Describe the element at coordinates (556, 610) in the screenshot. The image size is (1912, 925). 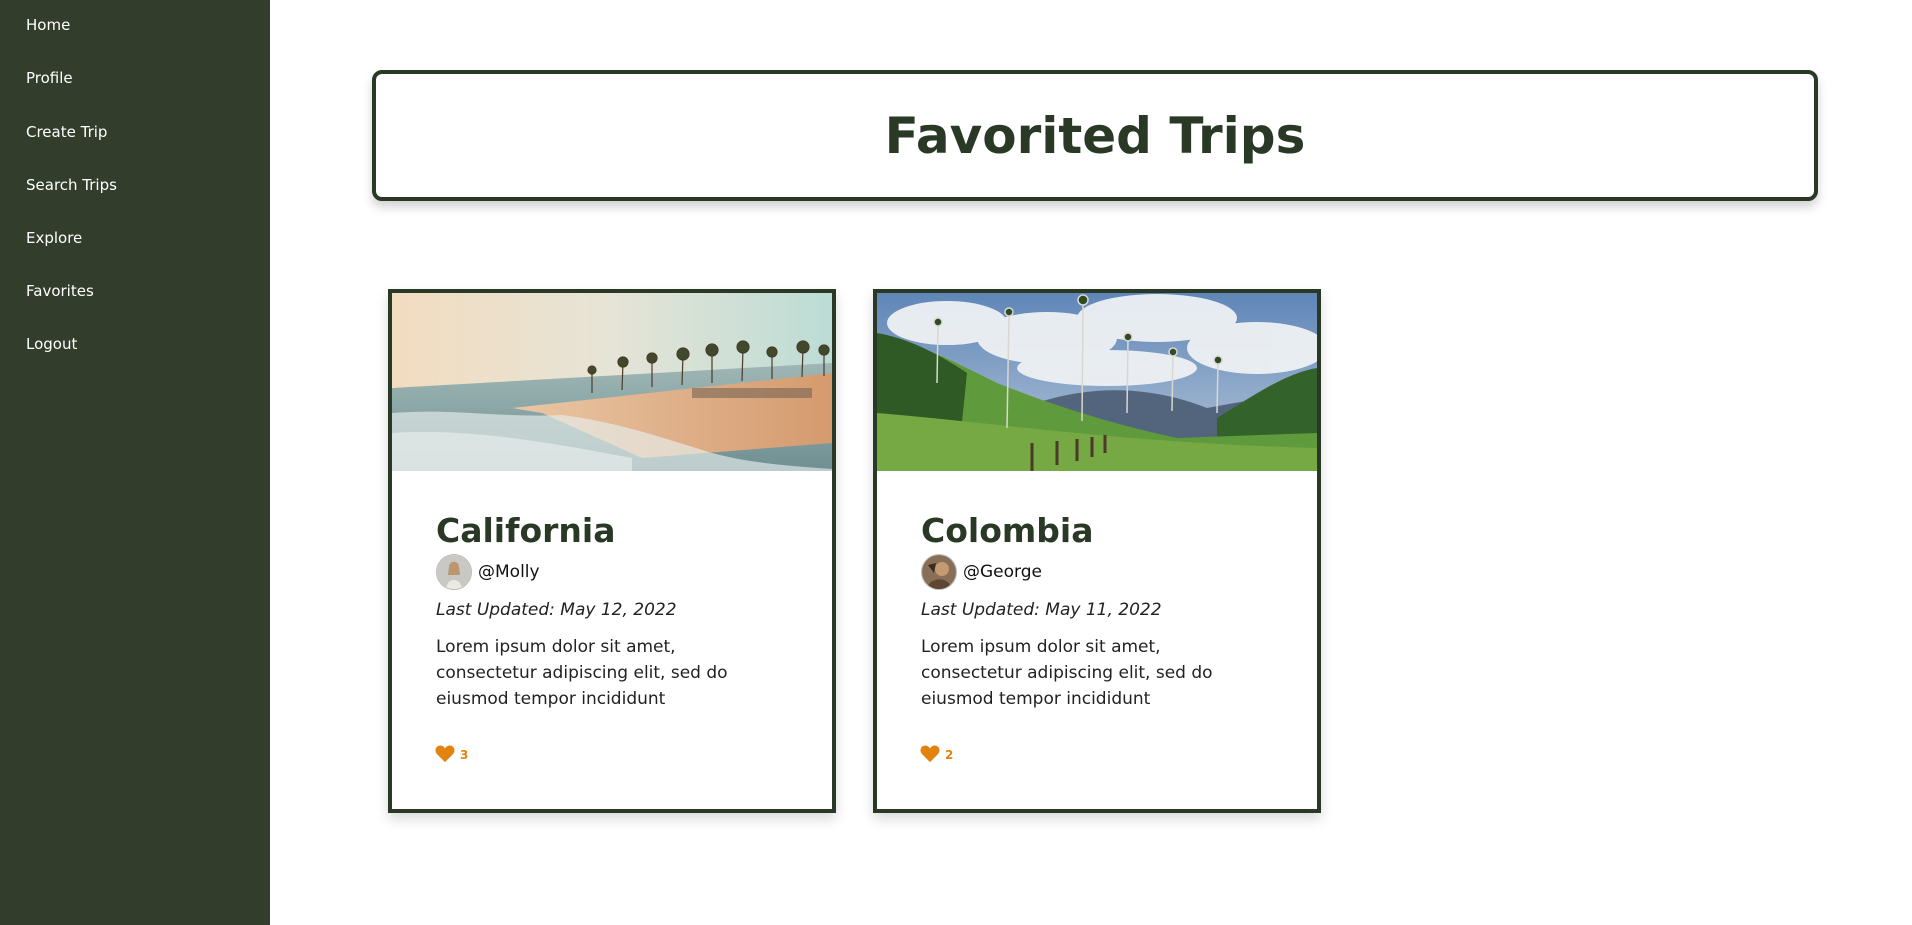
I see `last-updated: Last Updated: May 12, 2022` at that location.